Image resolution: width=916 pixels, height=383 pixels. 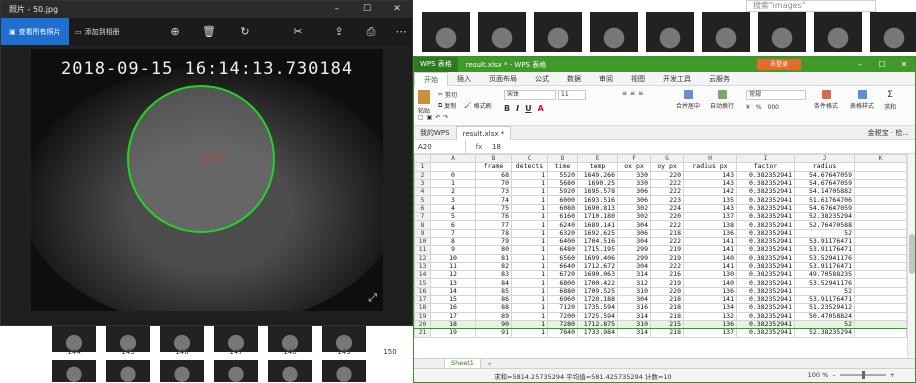 What do you see at coordinates (245, 31) in the screenshot?
I see `rotate-icon: ↻` at bounding box center [245, 31].